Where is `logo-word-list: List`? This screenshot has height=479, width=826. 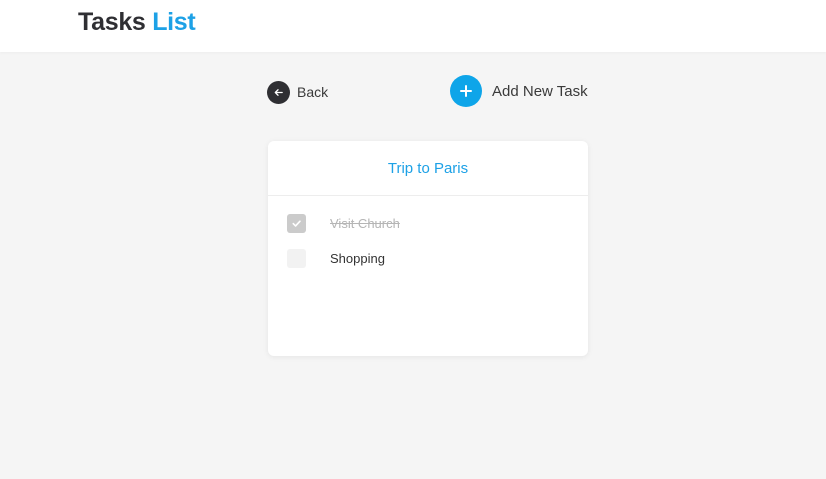 logo-word-list: List is located at coordinates (174, 22).